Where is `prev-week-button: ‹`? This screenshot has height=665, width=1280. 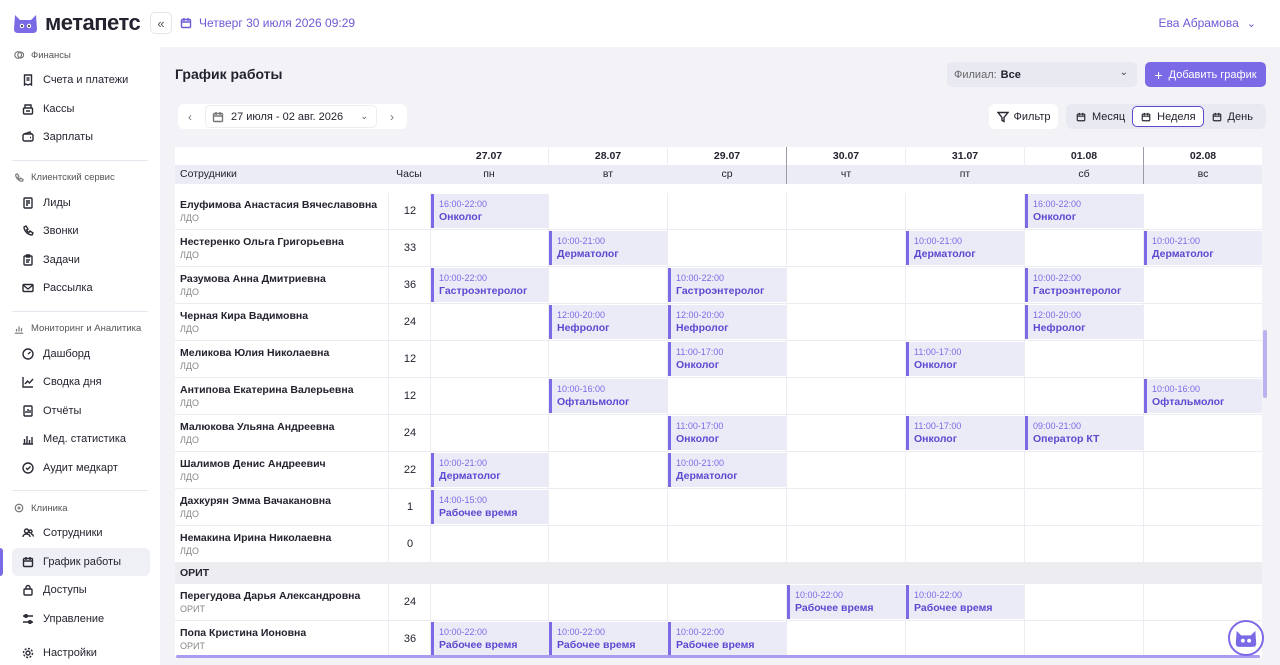 prev-week-button: ‹ is located at coordinates (190, 116).